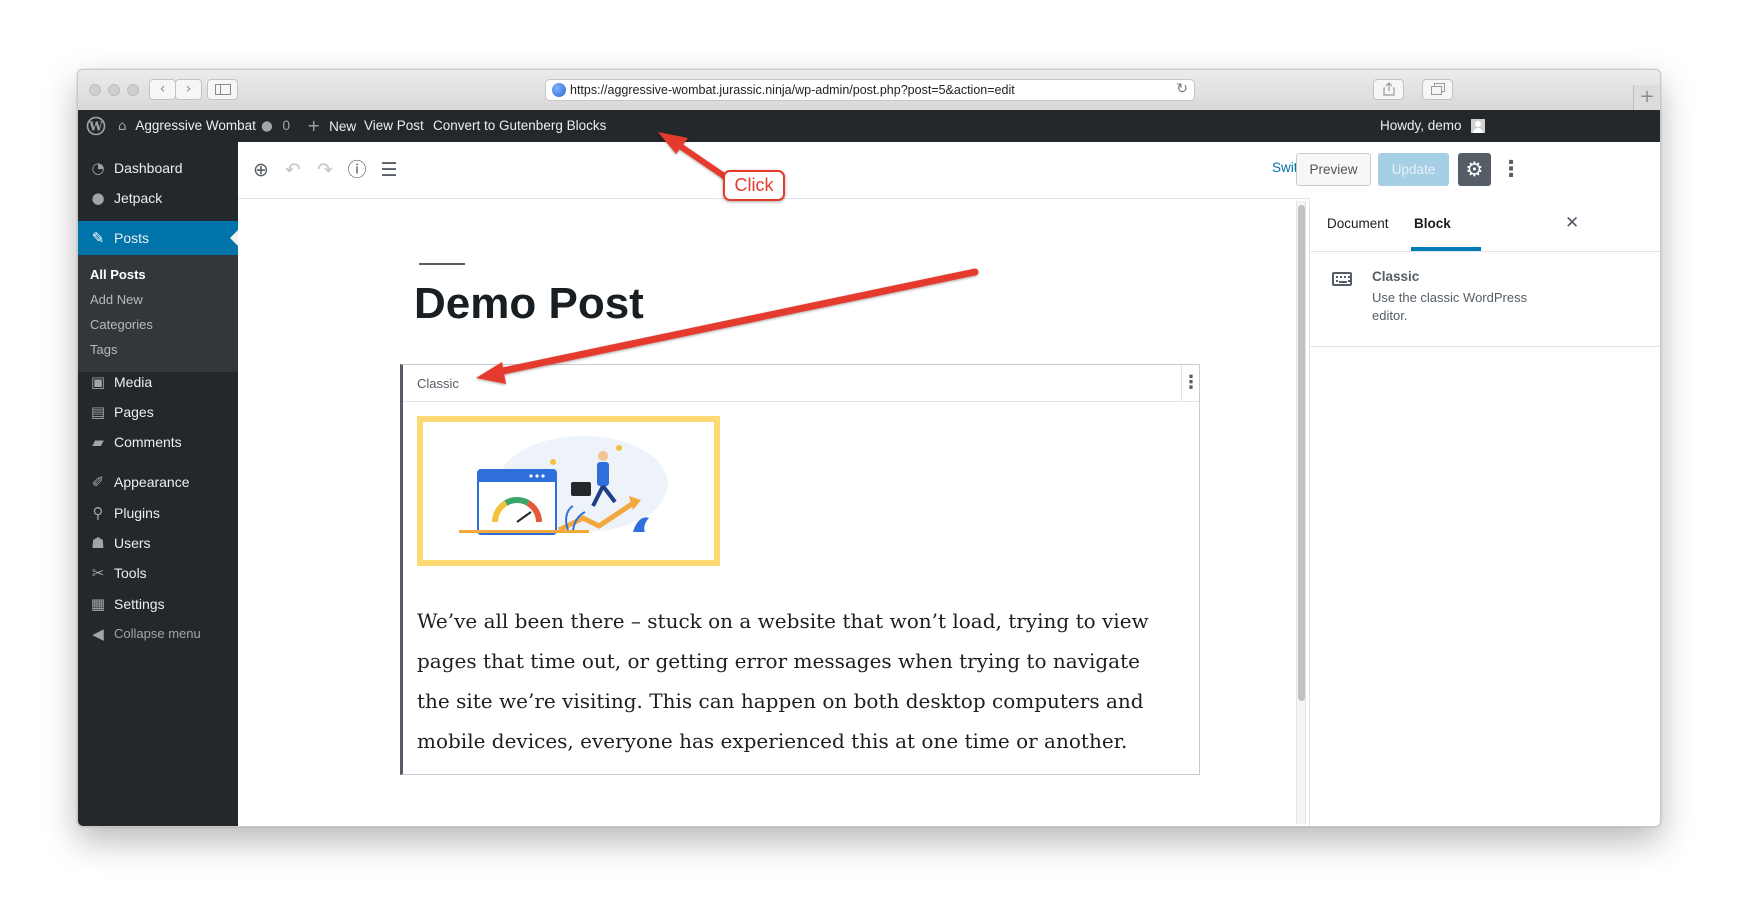 This screenshot has height=917, width=1756. I want to click on new-label: New, so click(343, 126).